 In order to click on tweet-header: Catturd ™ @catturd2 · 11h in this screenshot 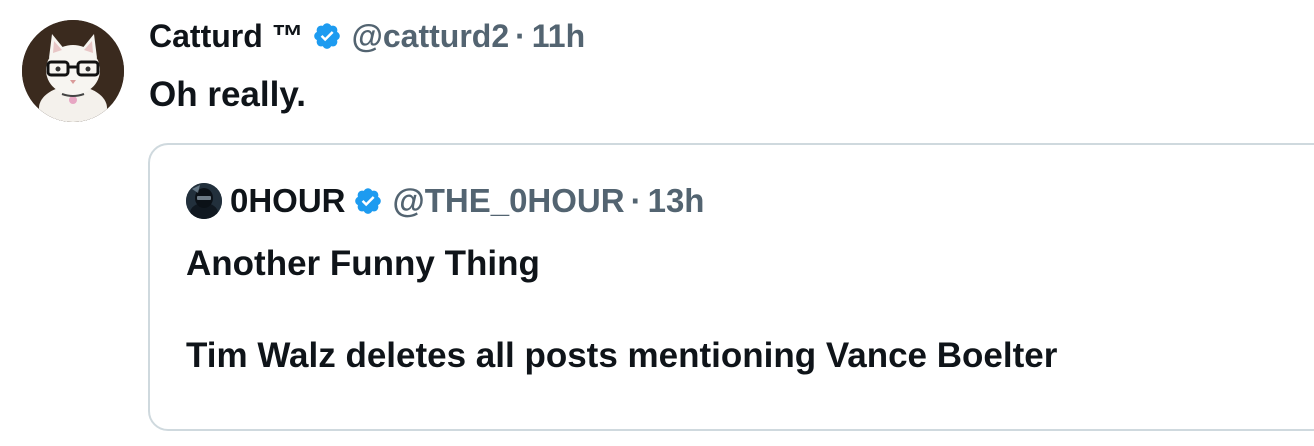, I will do `click(367, 36)`.